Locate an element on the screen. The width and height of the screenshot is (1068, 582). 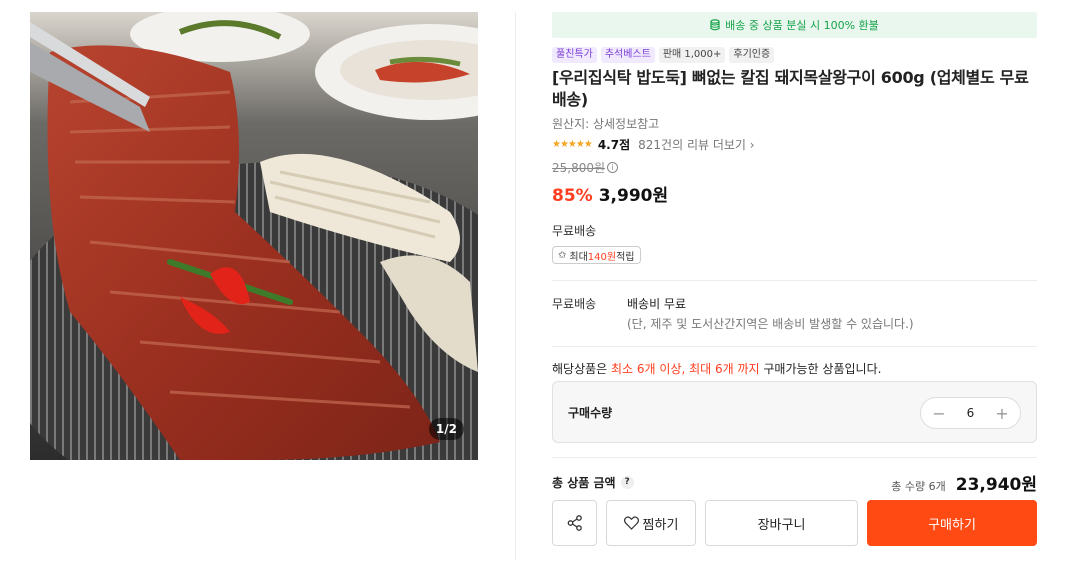
wish-button-label: 찜하기 is located at coordinates (660, 525).